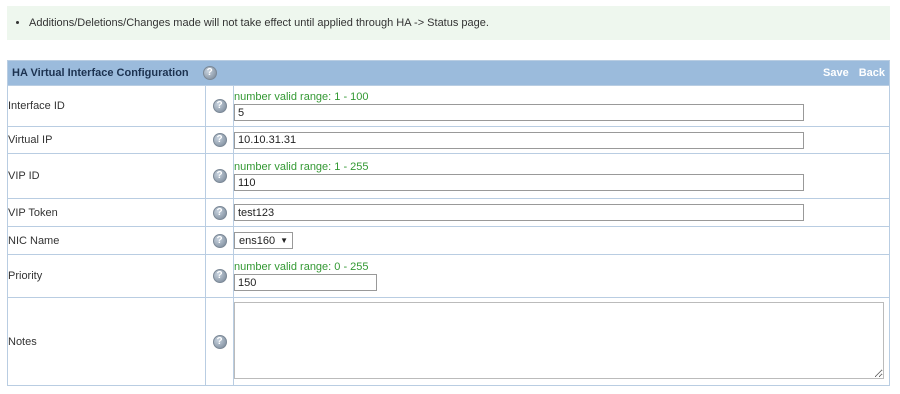 This screenshot has width=900, height=394. I want to click on priority-input, so click(305, 282).